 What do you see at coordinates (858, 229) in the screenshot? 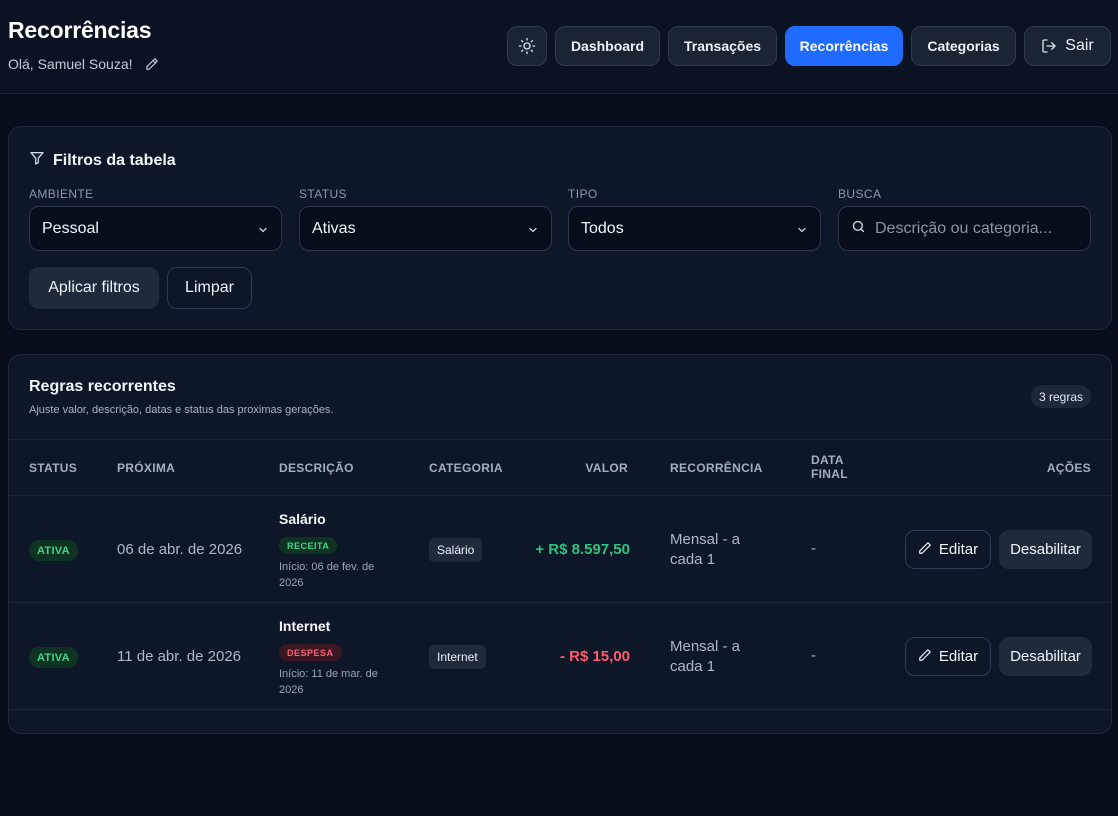
I see `search-icon` at bounding box center [858, 229].